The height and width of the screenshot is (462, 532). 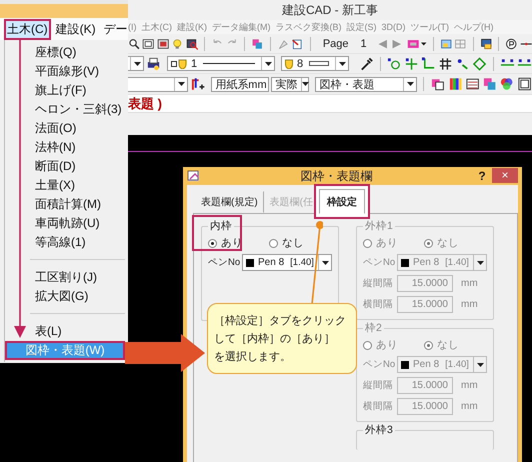 What do you see at coordinates (290, 84) in the screenshot?
I see `scale-dropdown: 実際` at bounding box center [290, 84].